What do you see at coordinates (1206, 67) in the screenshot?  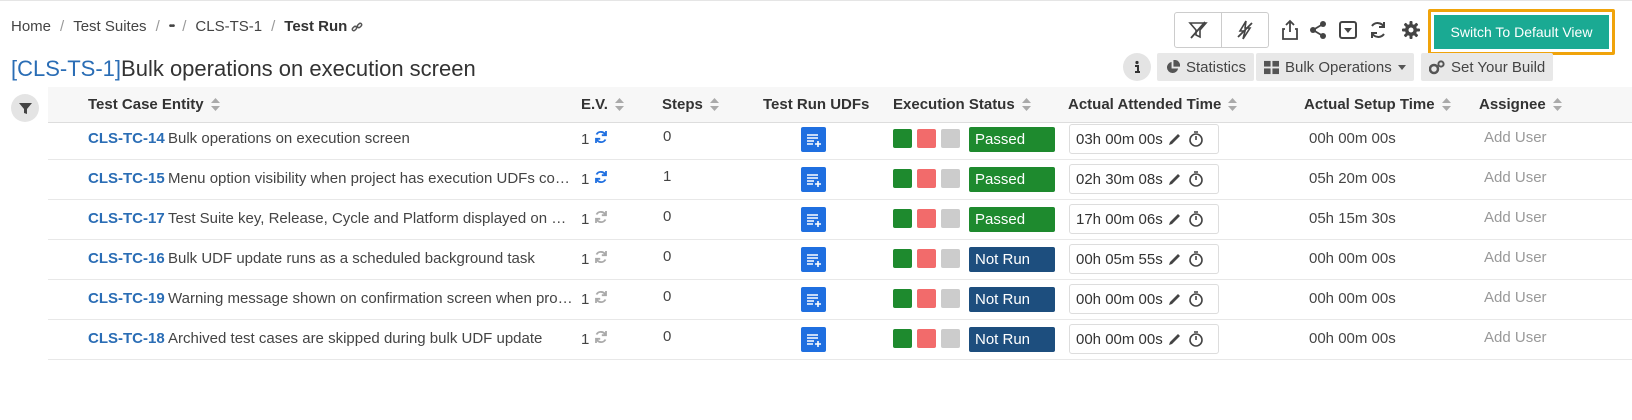 I see `statistics-button: Statistics` at bounding box center [1206, 67].